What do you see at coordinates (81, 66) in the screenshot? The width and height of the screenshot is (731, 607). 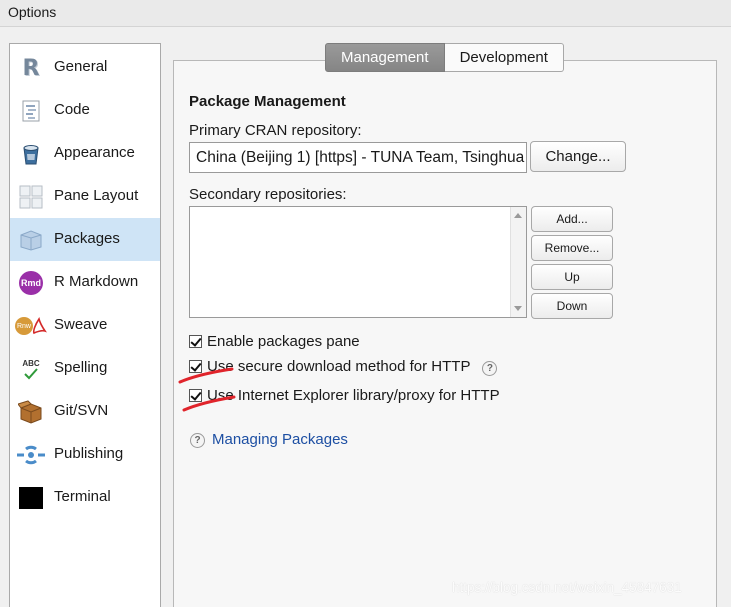 I see `sidebar-item-label: General` at bounding box center [81, 66].